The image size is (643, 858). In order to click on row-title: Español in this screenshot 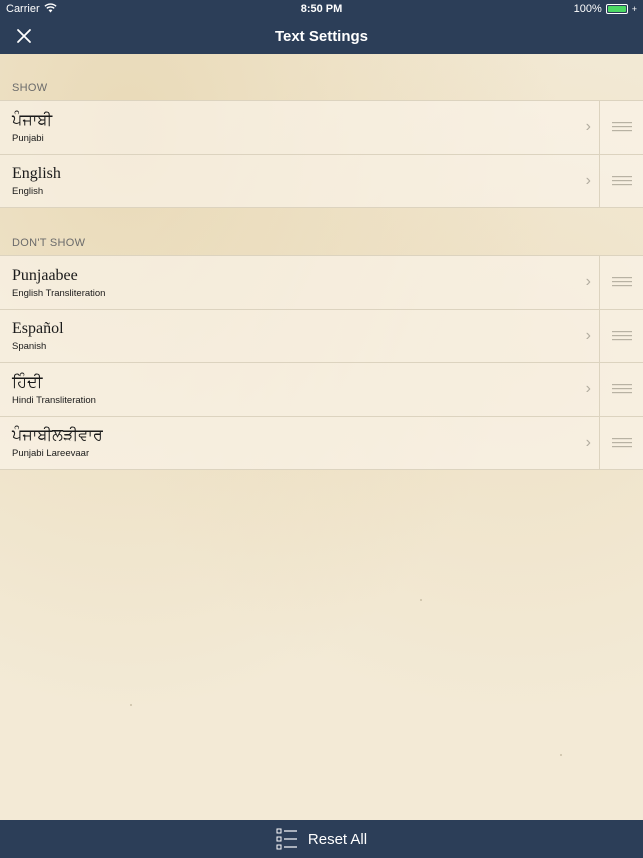, I will do `click(38, 329)`.